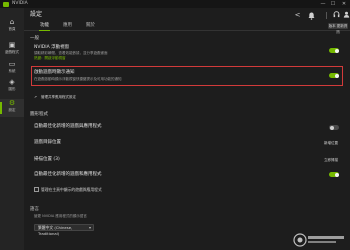 The image size is (350, 250). I want to click on overlay-hotkey-link: 熱鍵：開啟浮動視窗, so click(50, 58).